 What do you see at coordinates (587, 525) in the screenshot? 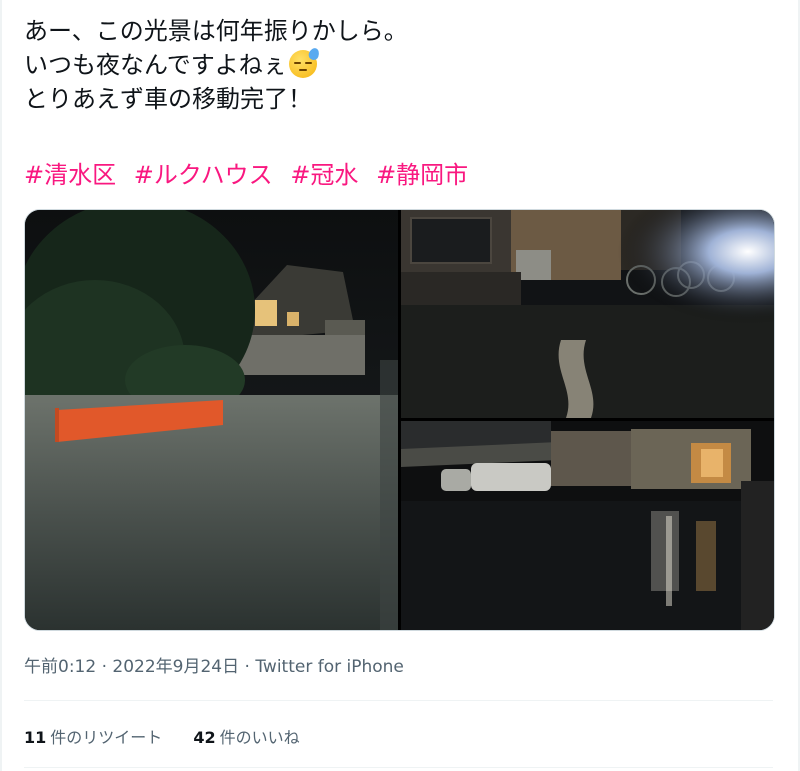
I see `photo-flooded-carport` at bounding box center [587, 525].